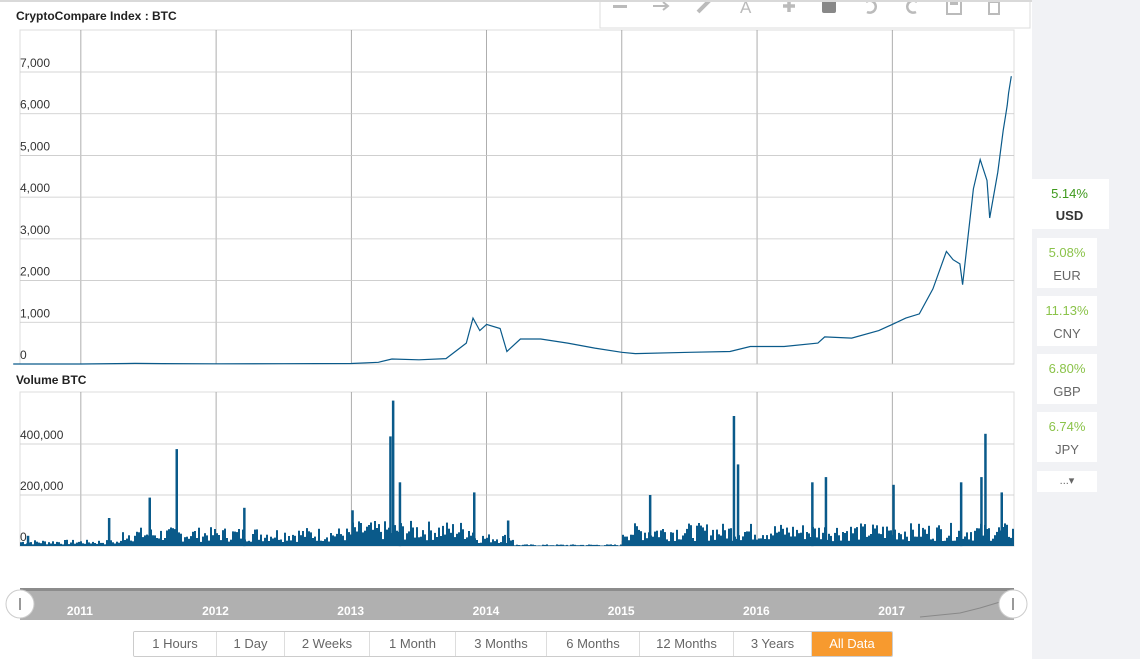  What do you see at coordinates (1067, 263) in the screenshot?
I see `currency-eur: 5.08% EUR` at bounding box center [1067, 263].